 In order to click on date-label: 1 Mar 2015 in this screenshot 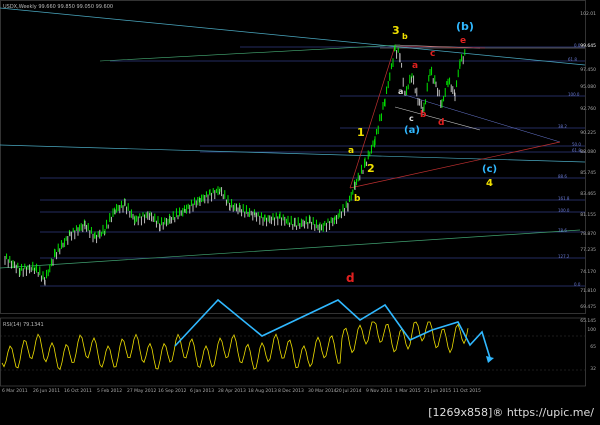, I will do `click(408, 391)`.